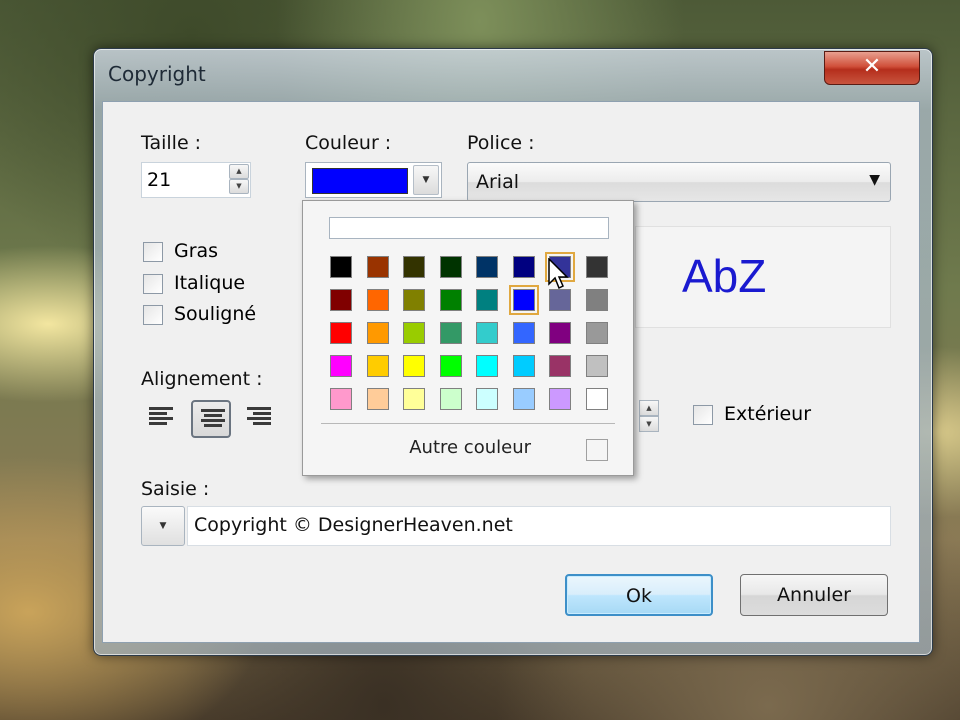 This screenshot has width=960, height=720. I want to click on font-label: Police :, so click(501, 143).